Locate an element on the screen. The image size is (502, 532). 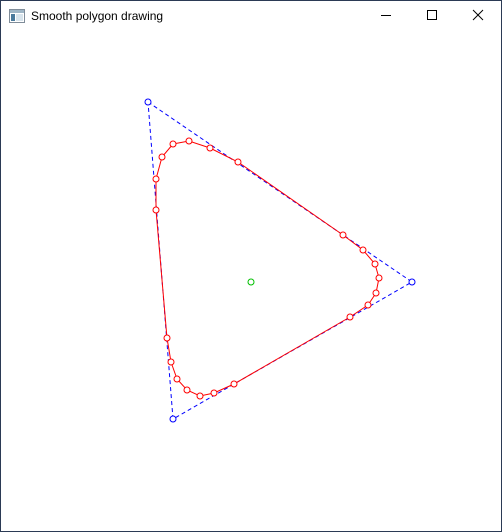
maximize-button is located at coordinates (432, 16).